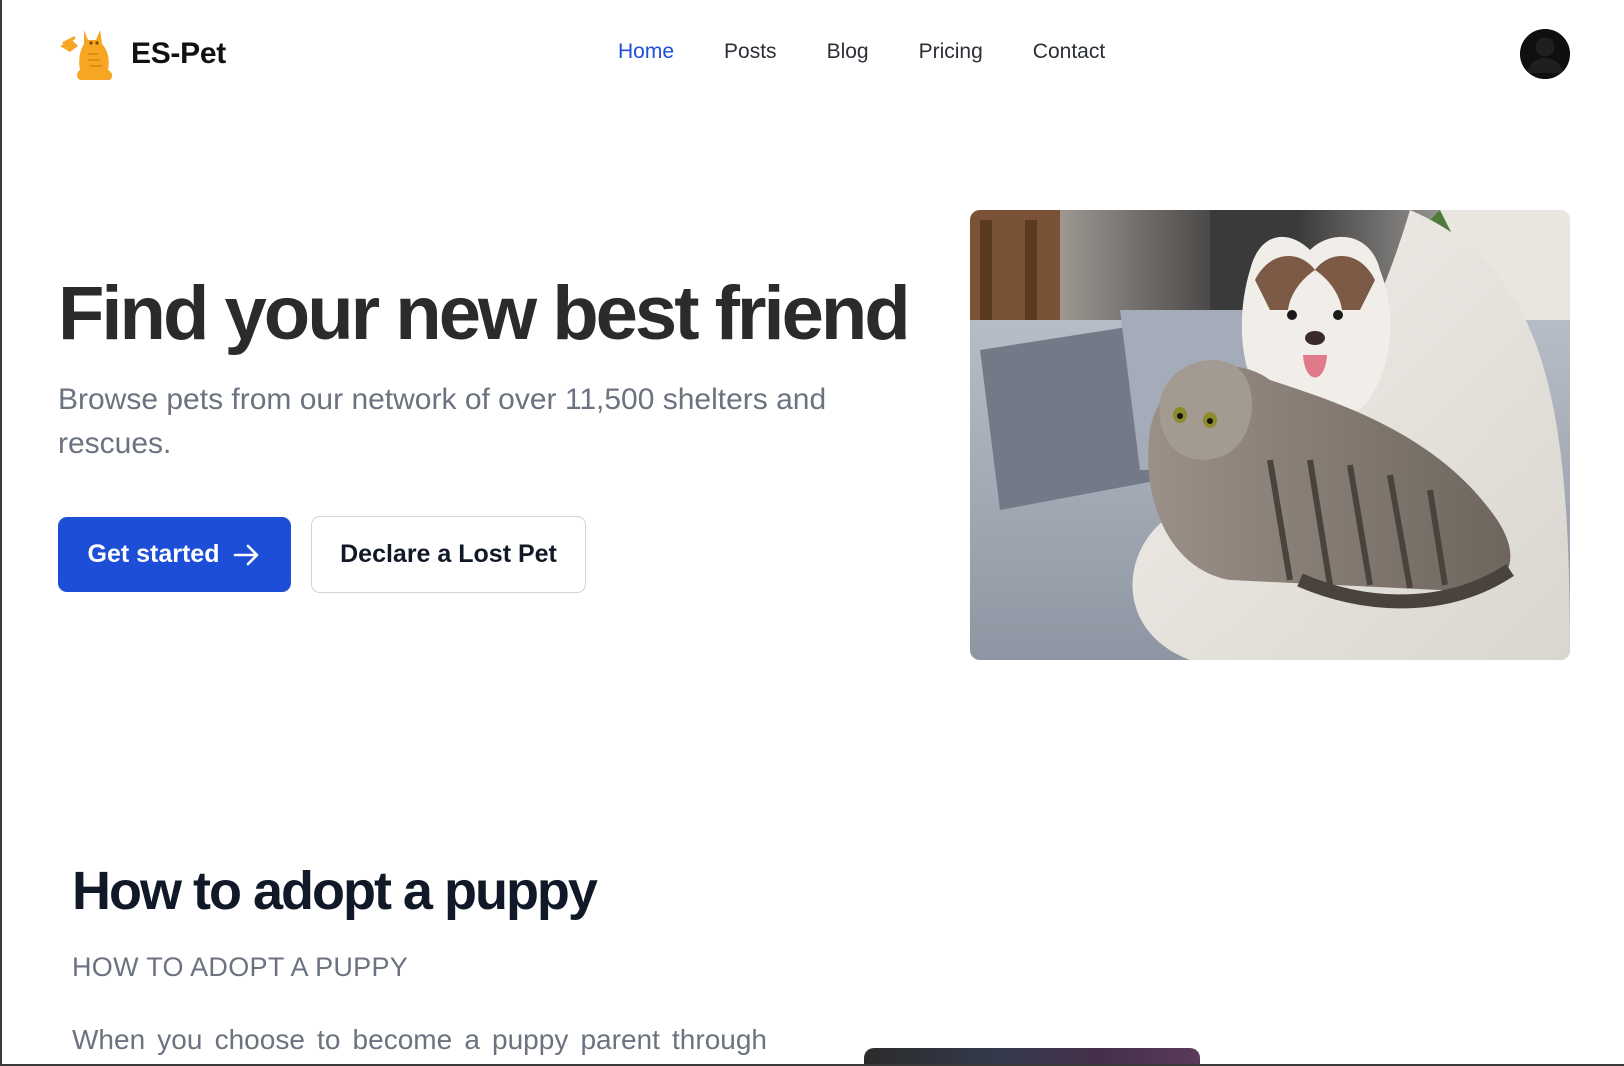 The width and height of the screenshot is (1624, 1066). Describe the element at coordinates (246, 554) in the screenshot. I see `arrow-right-icon` at that location.